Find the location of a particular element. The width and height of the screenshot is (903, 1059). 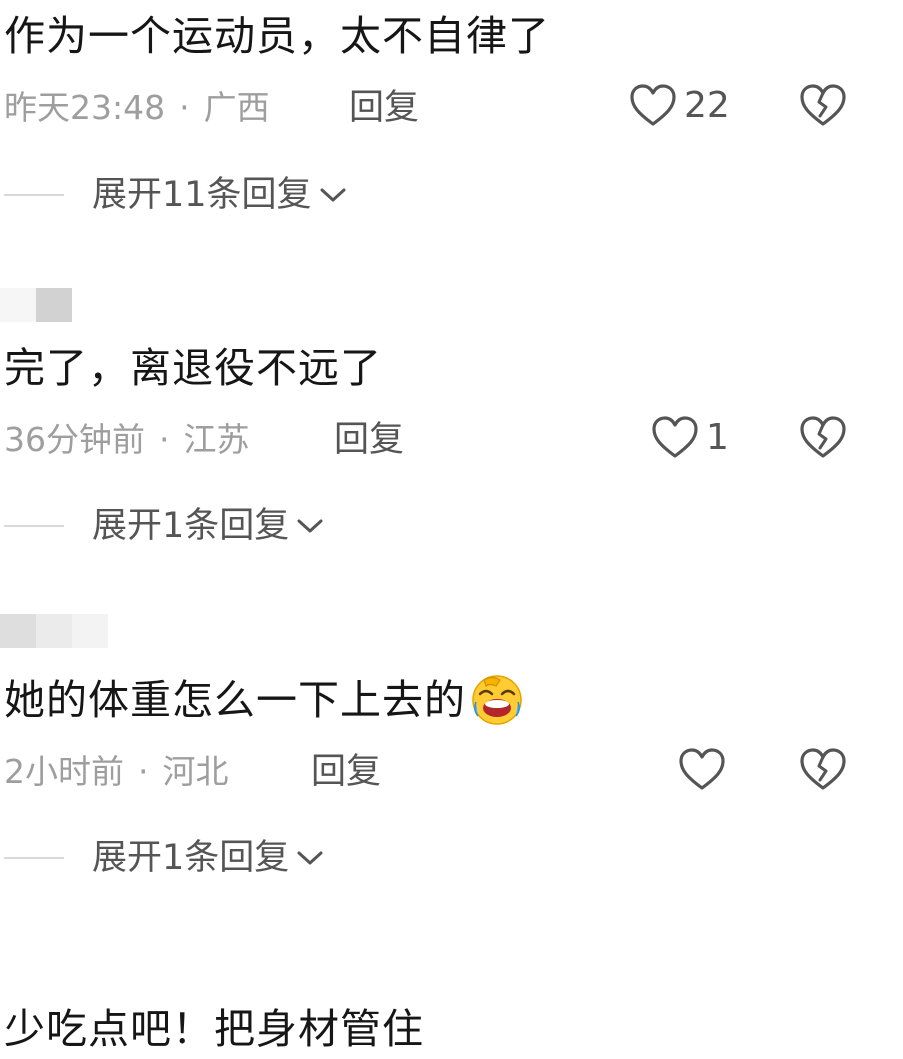

expand-replies: 展开11条回复 is located at coordinates (176, 195).